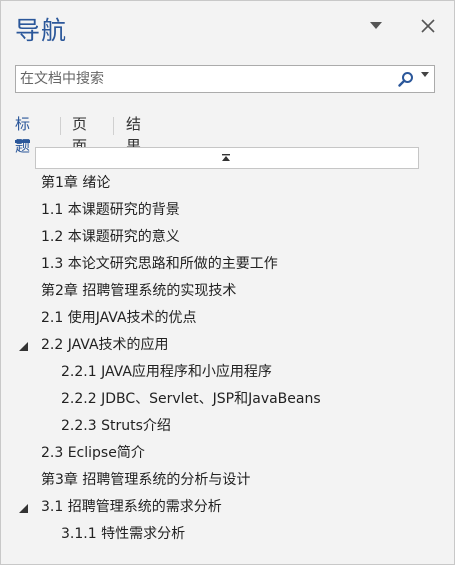 This screenshot has height=565, width=455. Describe the element at coordinates (191, 399) in the screenshot. I see `heading-item: 2.2.2 JDBC、Servlet、JSP和JavaBeans` at that location.